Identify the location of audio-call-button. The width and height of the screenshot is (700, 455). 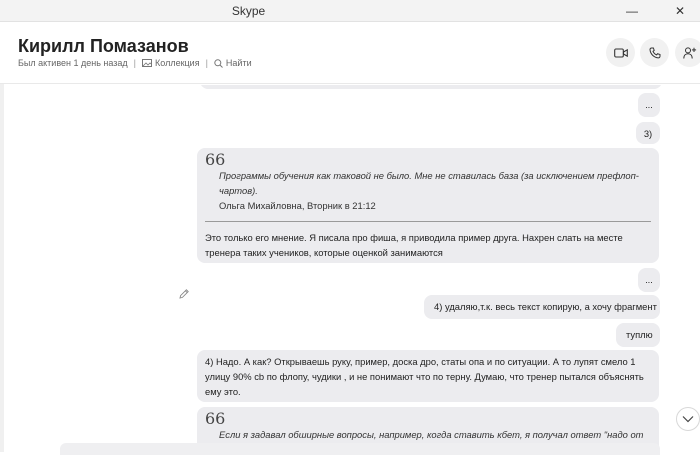
(654, 52).